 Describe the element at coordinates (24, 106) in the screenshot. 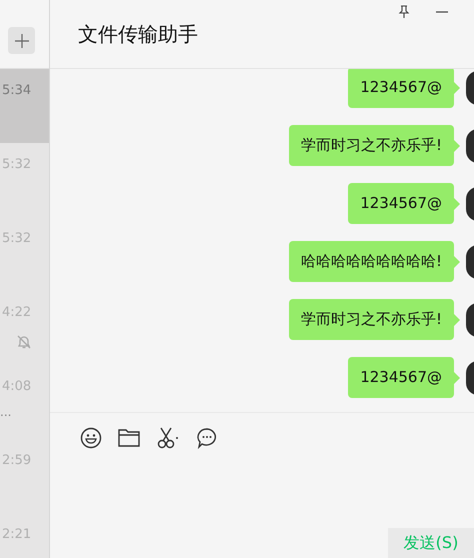

I see `chat-item: 5:34` at that location.